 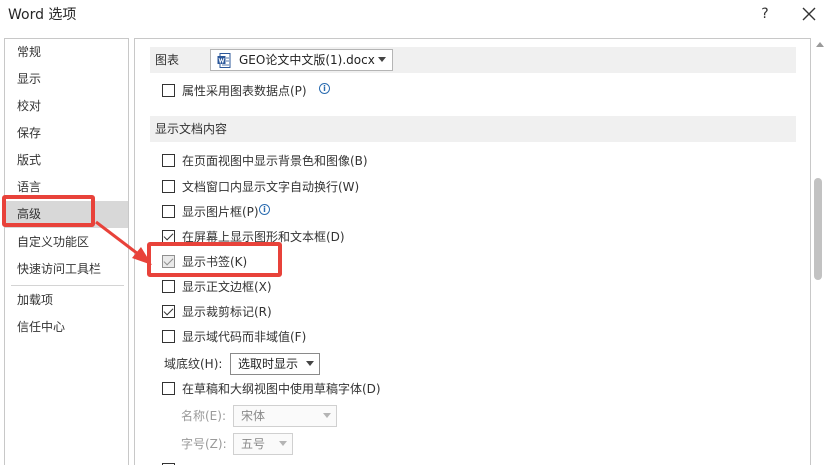 What do you see at coordinates (416, 15) in the screenshot?
I see `title-bar: Word 选项 ?` at bounding box center [416, 15].